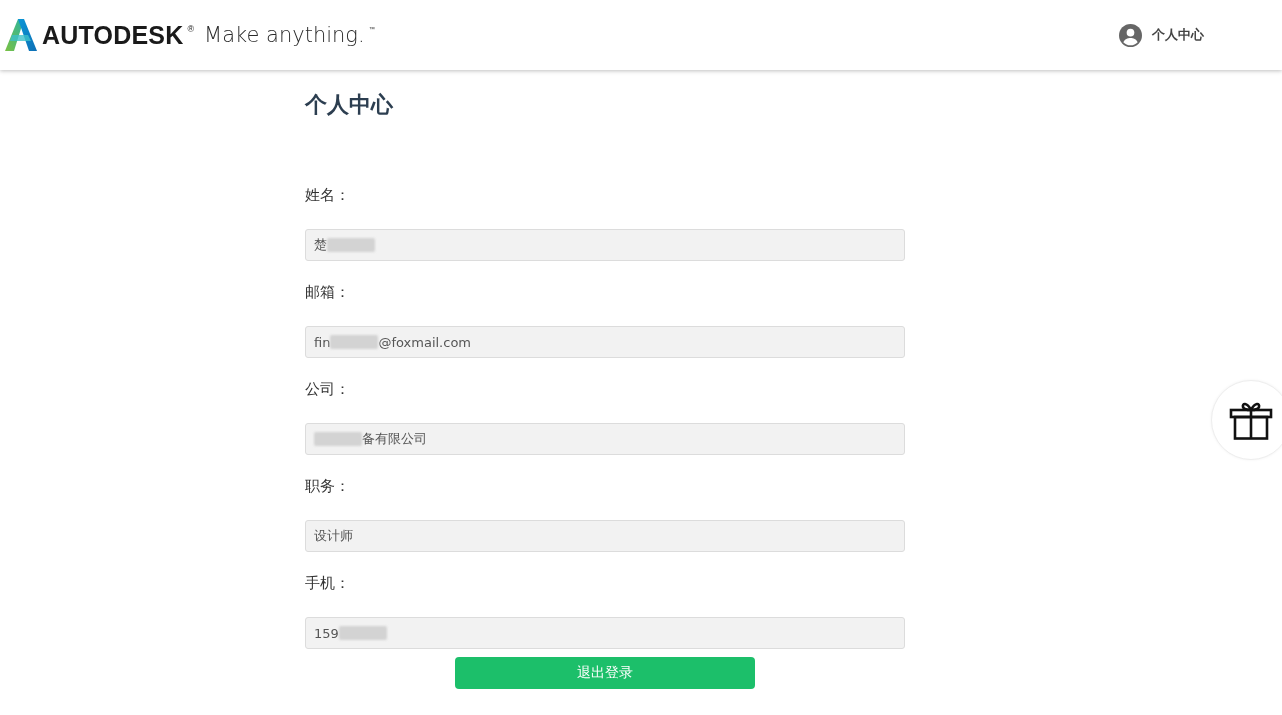  Describe the element at coordinates (1251, 420) in the screenshot. I see `gift-icon` at that location.